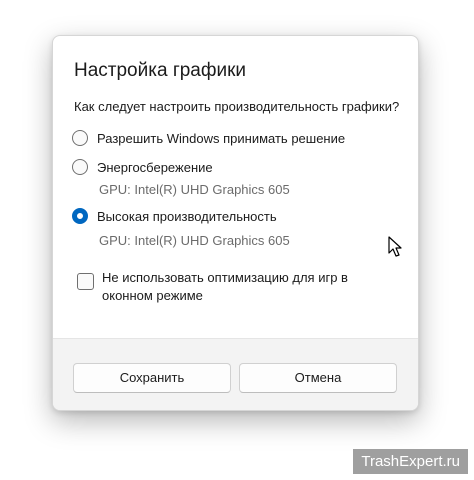 This screenshot has width=474, height=480. I want to click on watermark: TrashExpert.ru, so click(410, 461).